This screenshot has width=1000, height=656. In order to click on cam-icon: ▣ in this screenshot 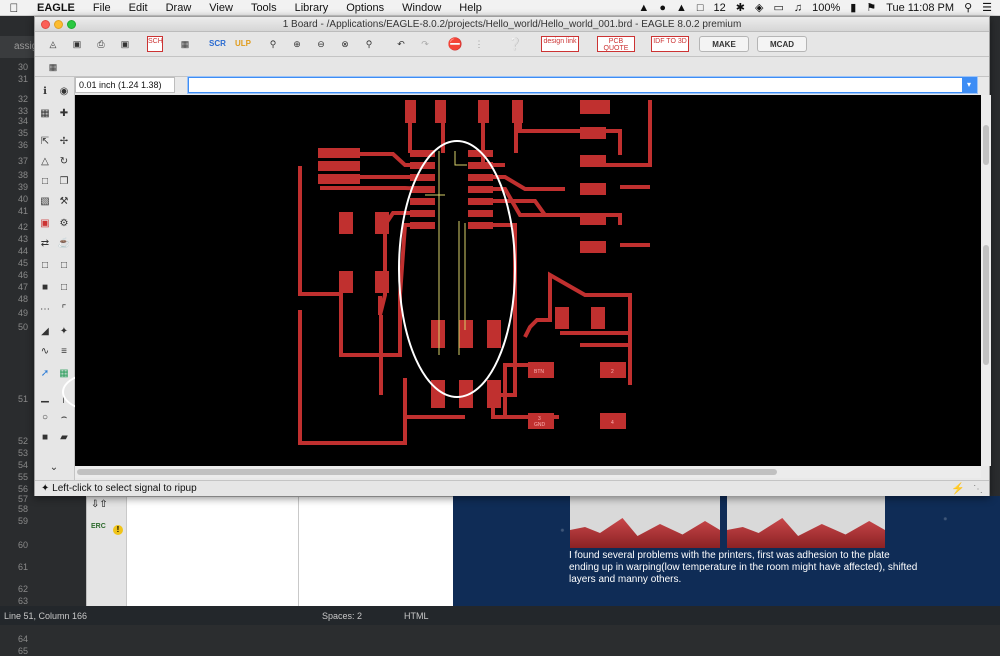, I will do `click(125, 44)`.